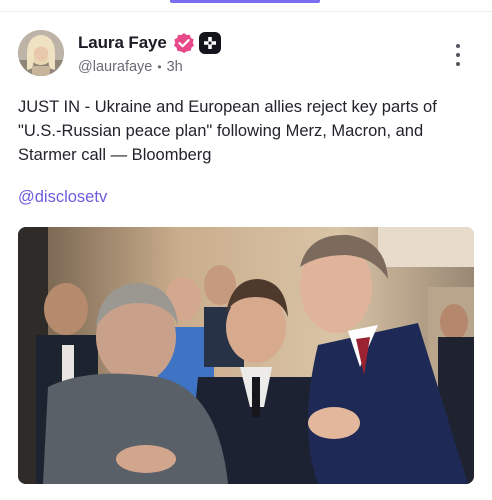 The width and height of the screenshot is (492, 500). What do you see at coordinates (246, 11) in the screenshot?
I see `top-divider` at bounding box center [246, 11].